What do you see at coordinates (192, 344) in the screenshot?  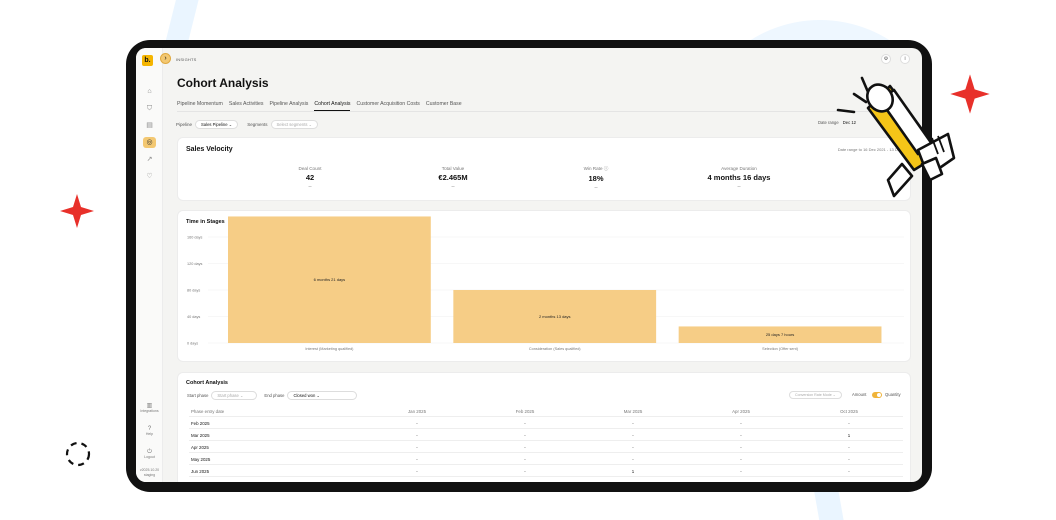 I see `y-tick-label: 0 days` at bounding box center [192, 344].